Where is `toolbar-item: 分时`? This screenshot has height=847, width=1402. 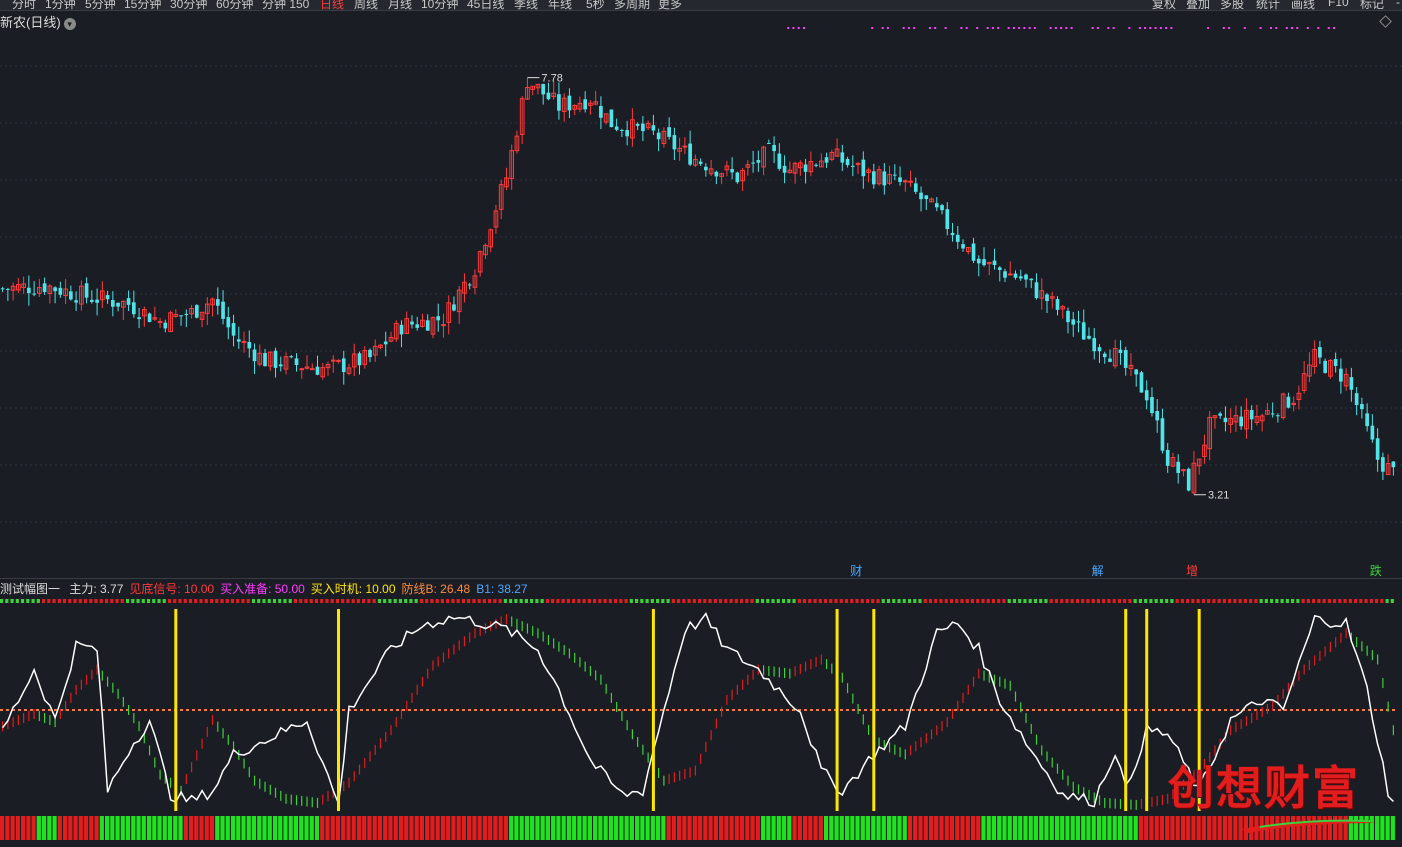
toolbar-item: 分时 is located at coordinates (24, 5).